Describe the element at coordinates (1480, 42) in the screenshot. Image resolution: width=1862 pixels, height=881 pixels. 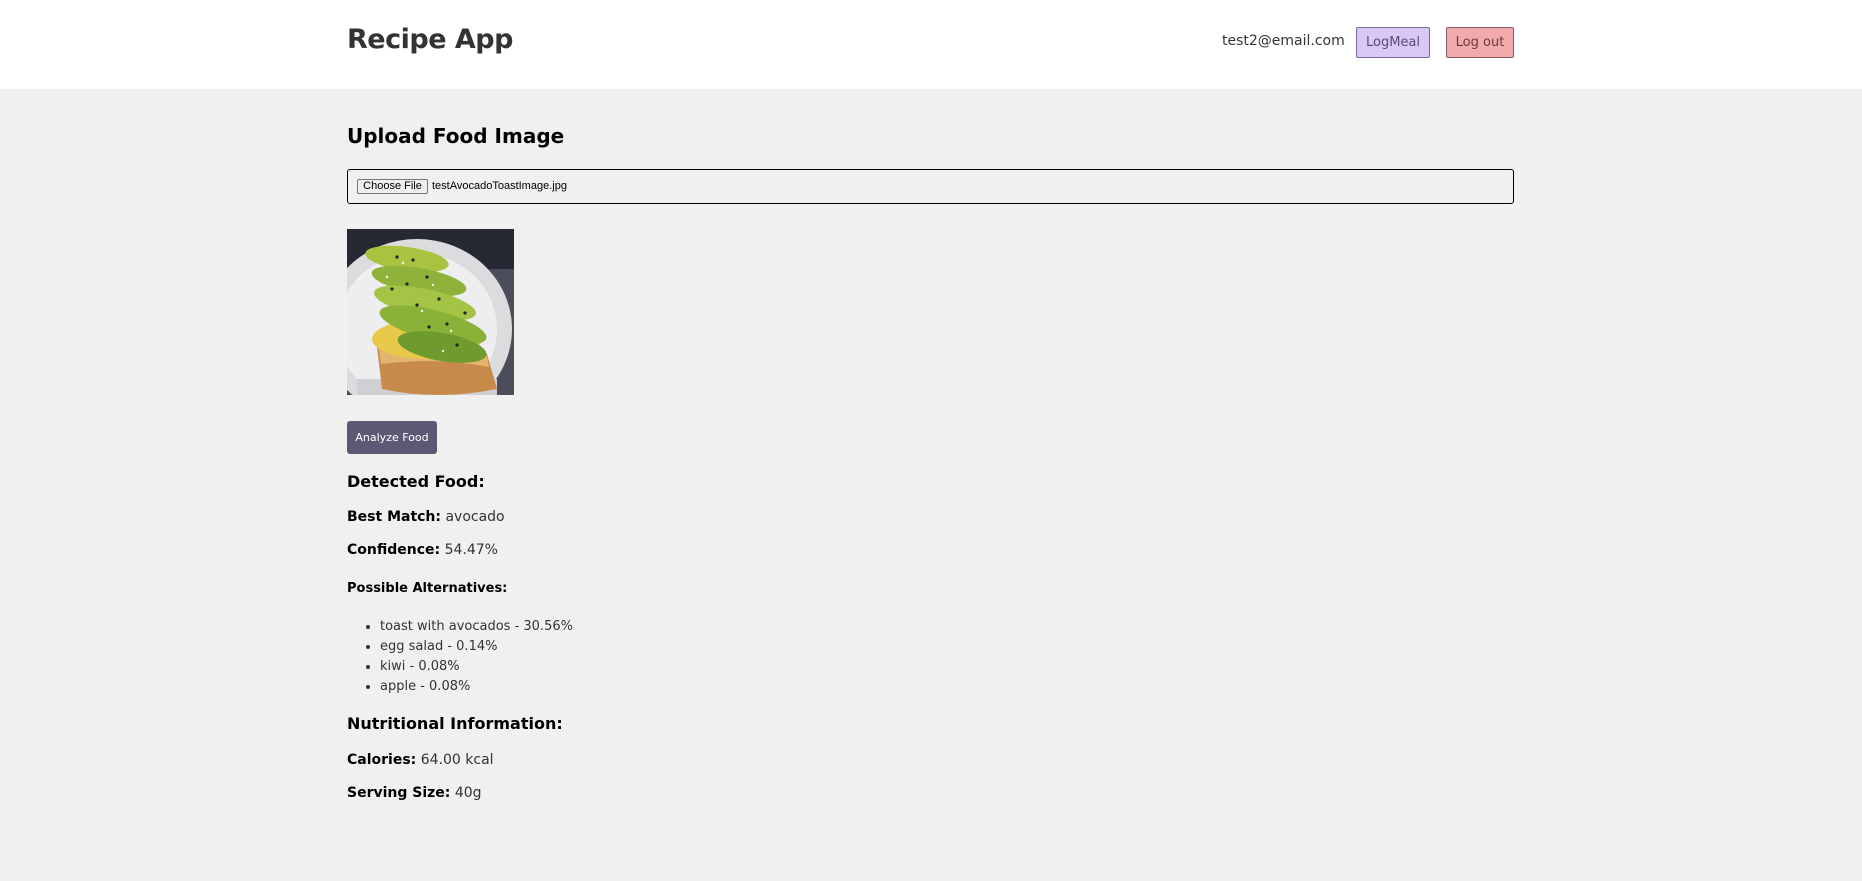
I see `logout-button: Log out` at that location.